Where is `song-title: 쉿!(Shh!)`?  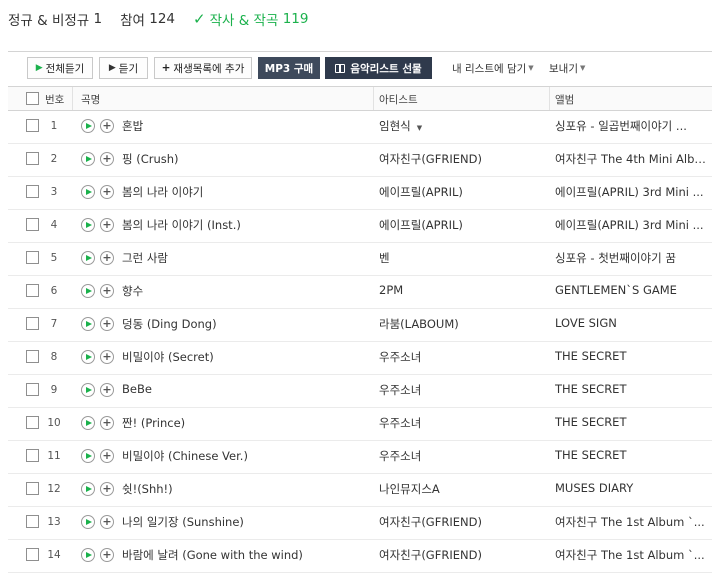
song-title: 쉿!(Shh!) is located at coordinates (147, 489).